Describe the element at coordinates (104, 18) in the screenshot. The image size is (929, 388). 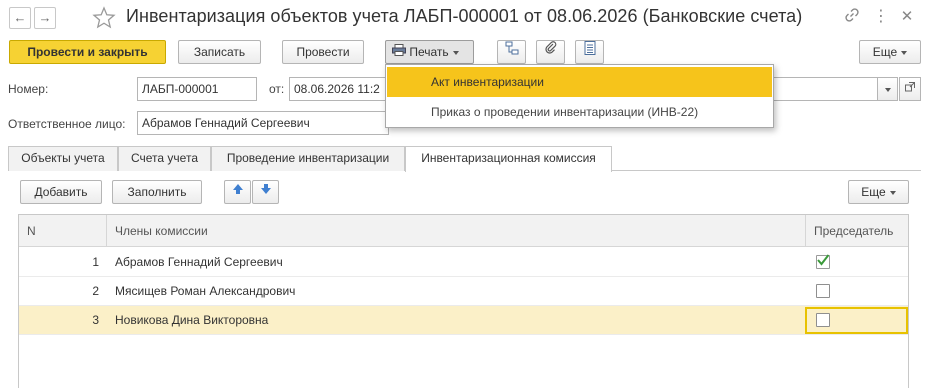
I see `favorite-star-icon` at that location.